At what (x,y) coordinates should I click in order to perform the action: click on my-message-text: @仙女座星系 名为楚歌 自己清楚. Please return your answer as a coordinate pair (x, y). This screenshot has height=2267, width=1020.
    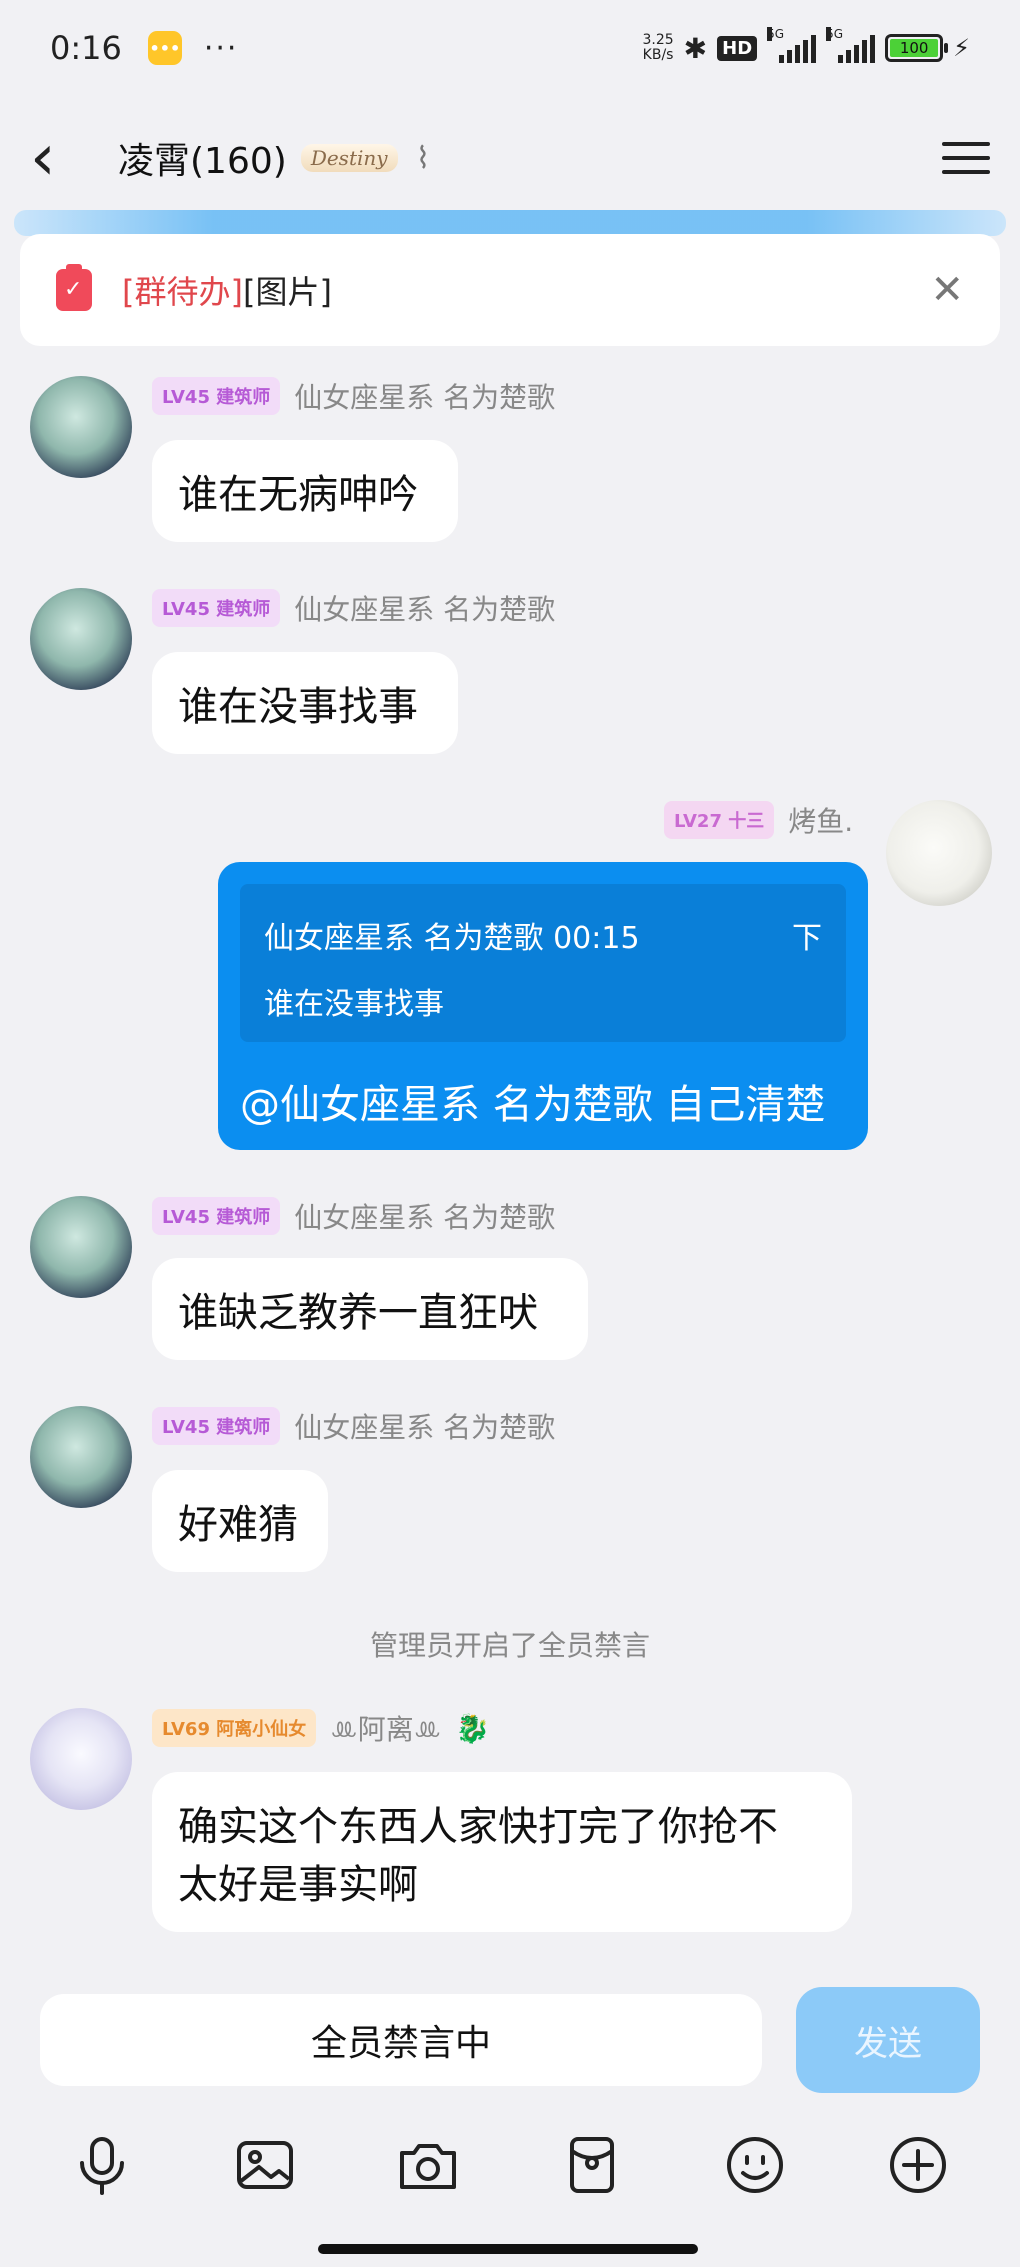
    Looking at the image, I should click on (533, 1105).